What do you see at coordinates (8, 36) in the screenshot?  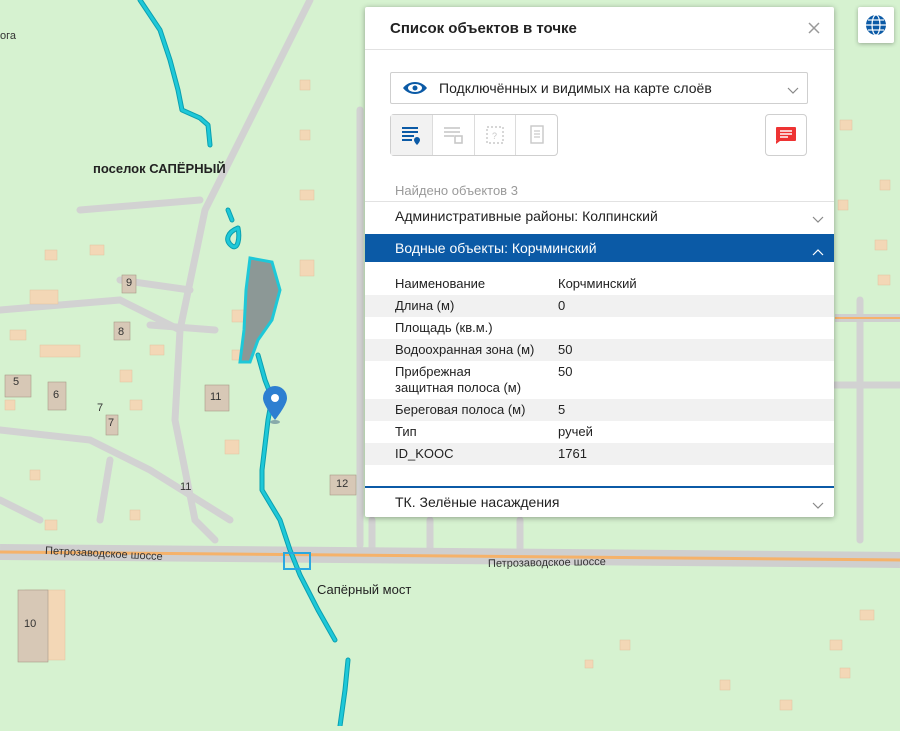 I see `partial-label: ога` at bounding box center [8, 36].